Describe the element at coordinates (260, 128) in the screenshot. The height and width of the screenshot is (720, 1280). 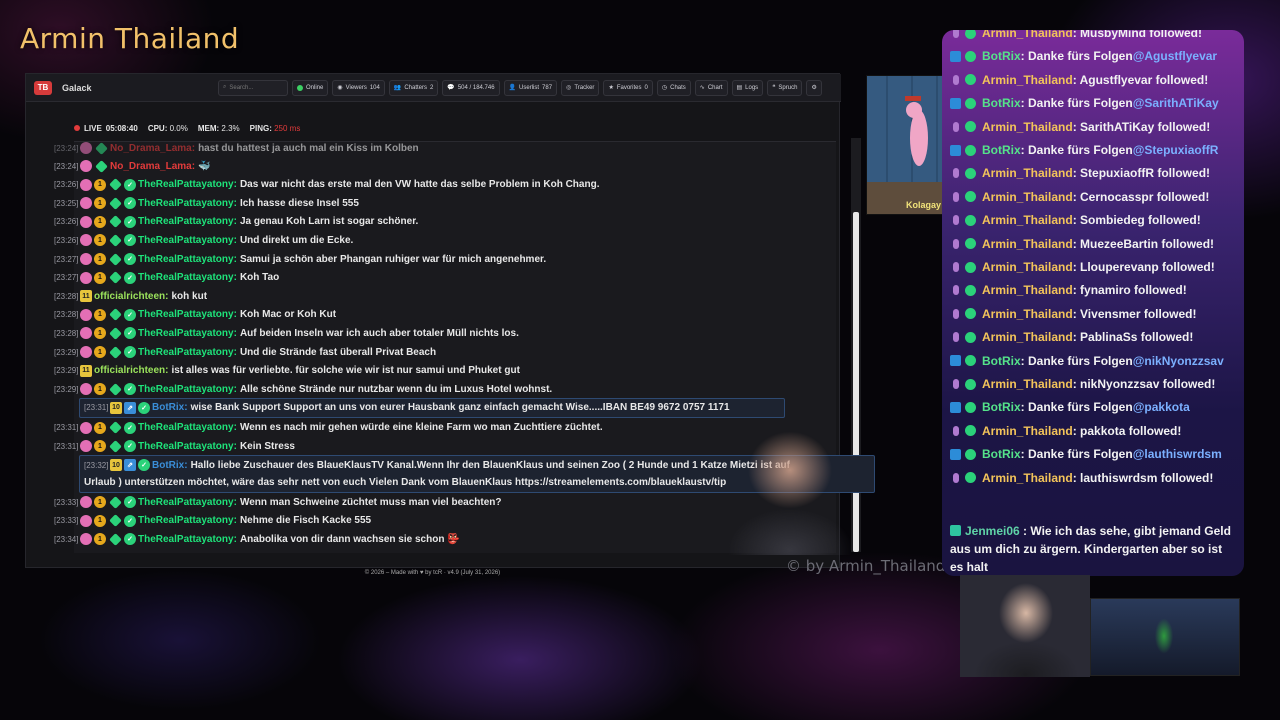
I see `ping-label: PING:` at that location.